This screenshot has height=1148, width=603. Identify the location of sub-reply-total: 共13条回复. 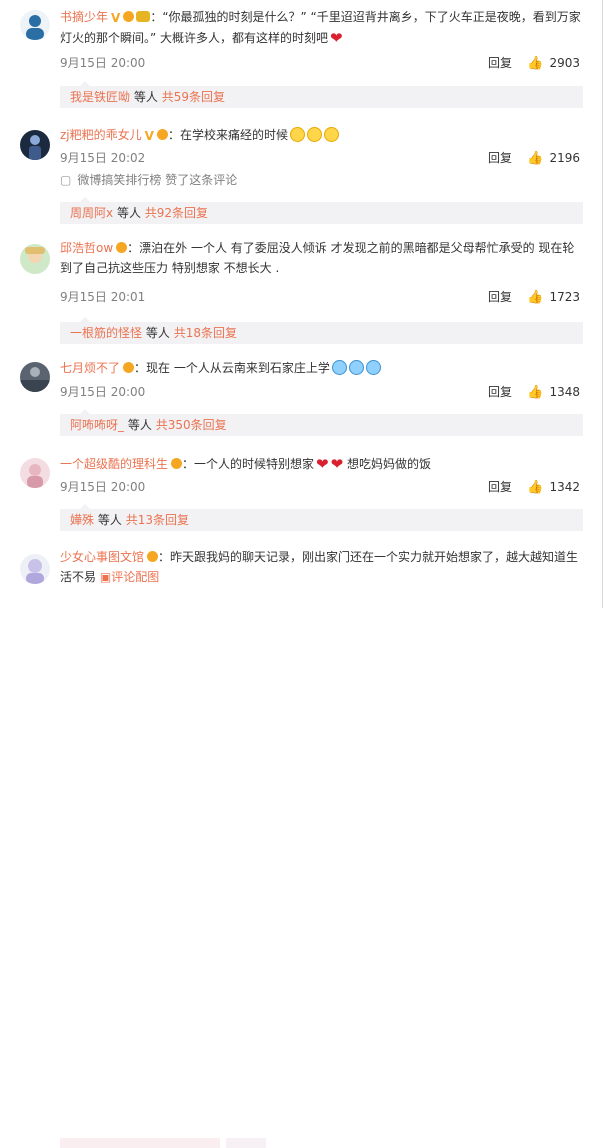
(157, 520).